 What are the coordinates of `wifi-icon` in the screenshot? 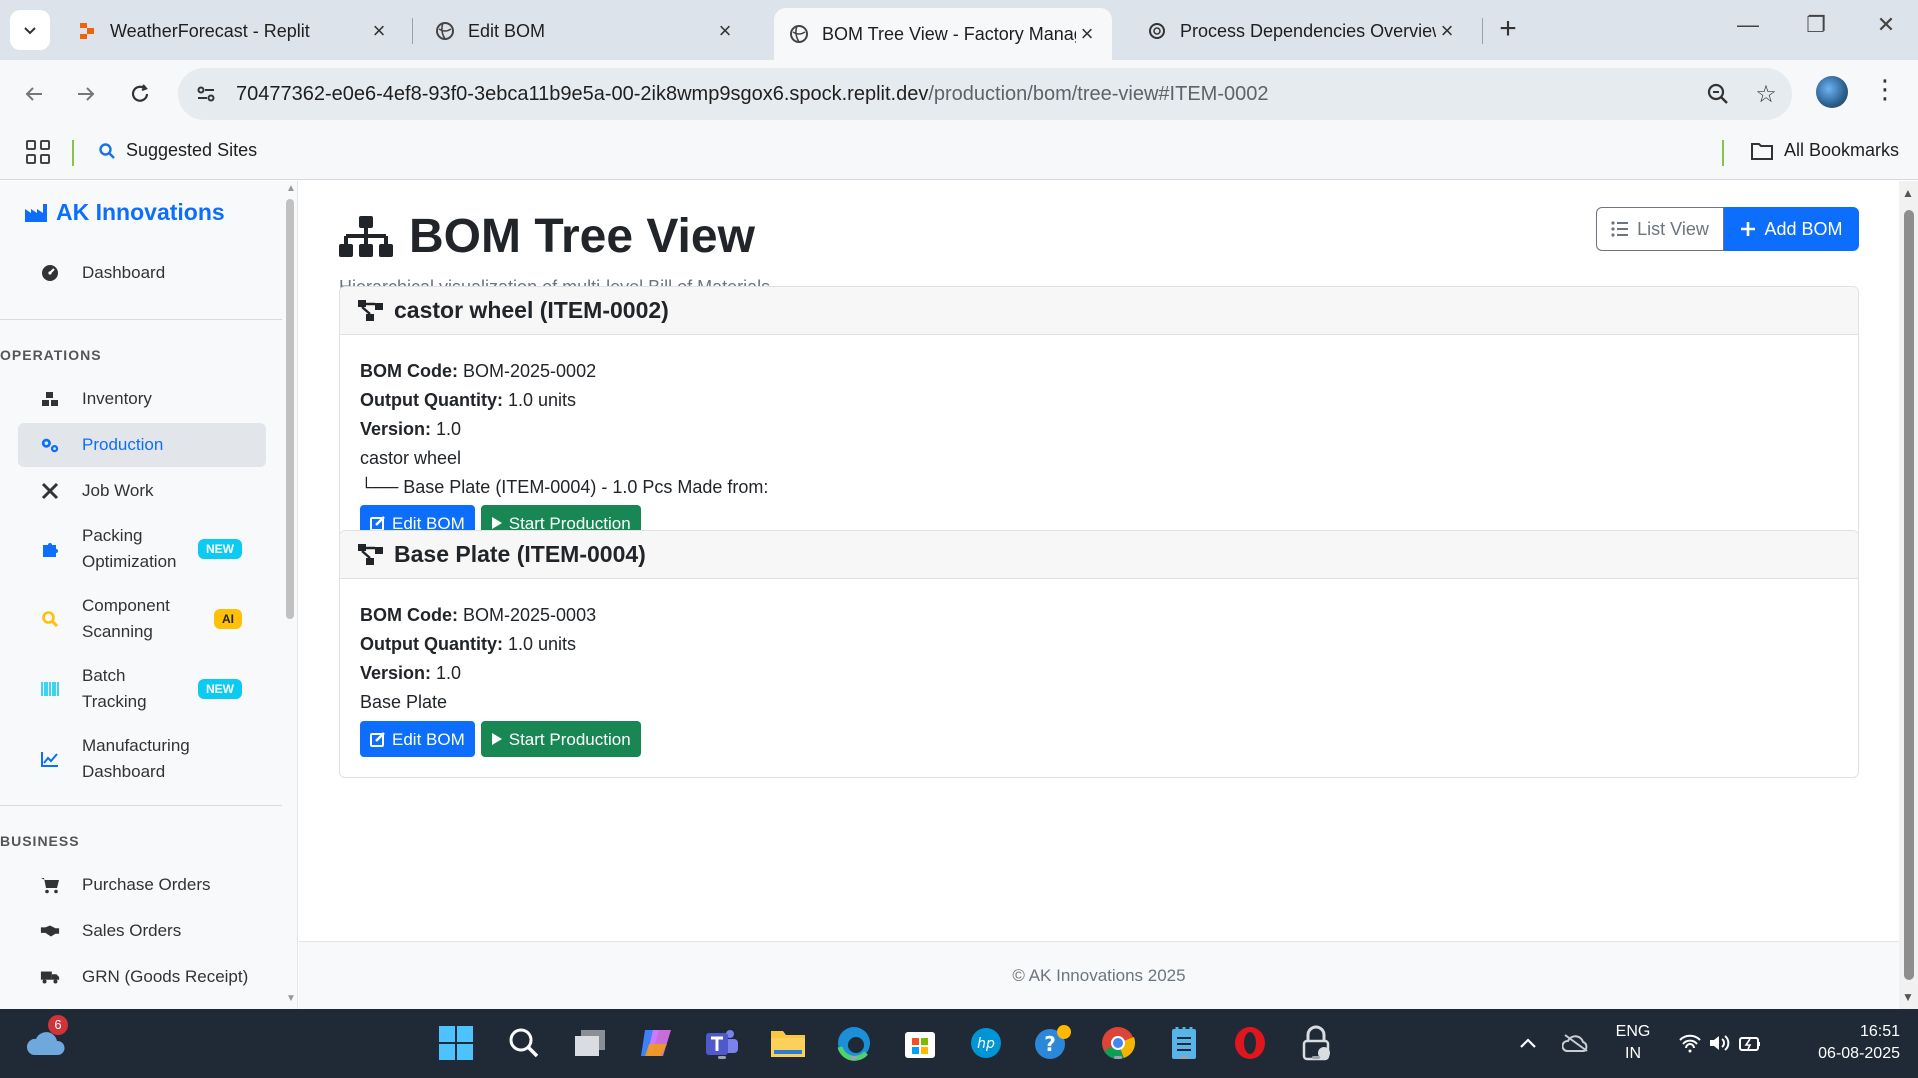 It's located at (1690, 1043).